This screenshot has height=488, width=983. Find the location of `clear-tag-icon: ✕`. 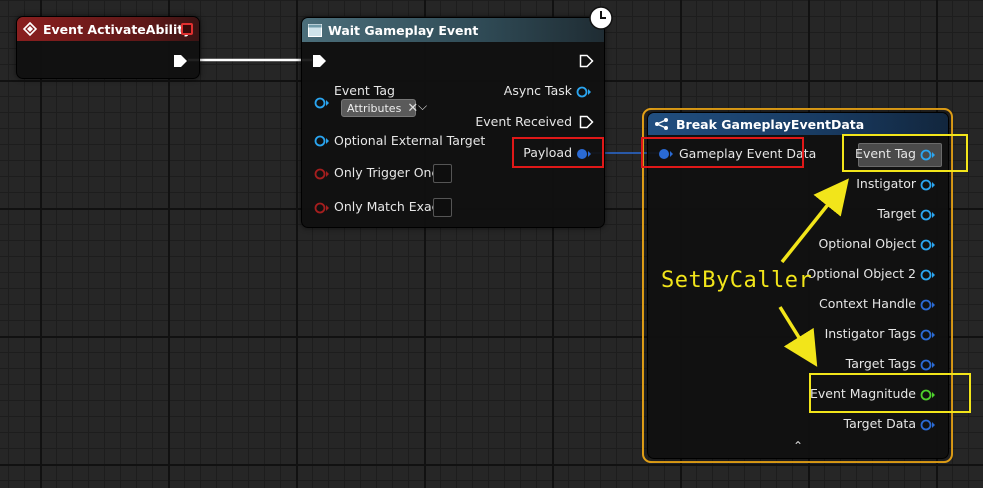

clear-tag-icon: ✕ is located at coordinates (412, 108).